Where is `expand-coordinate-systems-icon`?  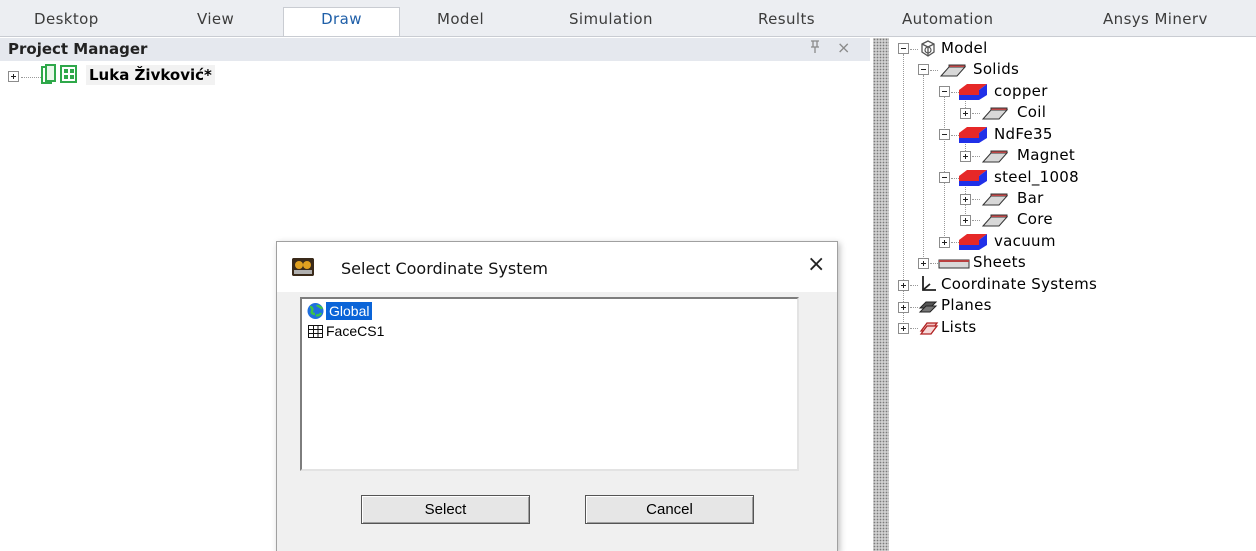
expand-coordinate-systems-icon is located at coordinates (903, 285).